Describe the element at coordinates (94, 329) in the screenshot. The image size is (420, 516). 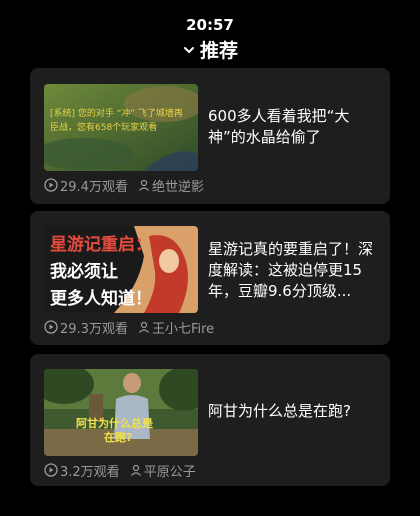
I see `view-count: 29.3万观看` at that location.